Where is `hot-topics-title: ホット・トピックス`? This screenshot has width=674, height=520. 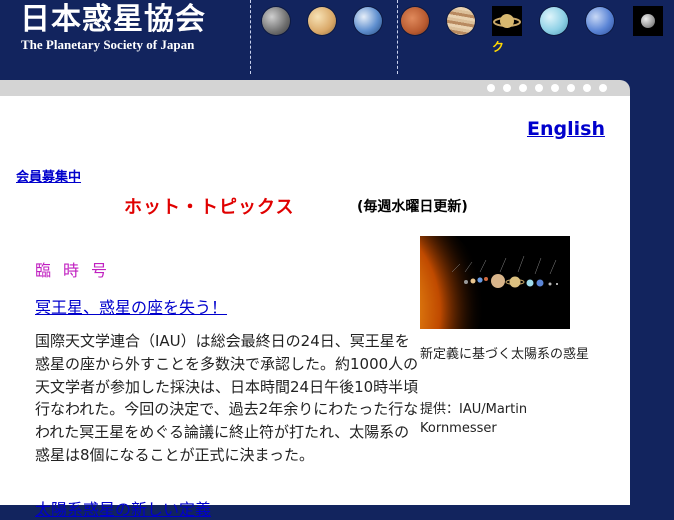 hot-topics-title: ホット・トピックス is located at coordinates (209, 207).